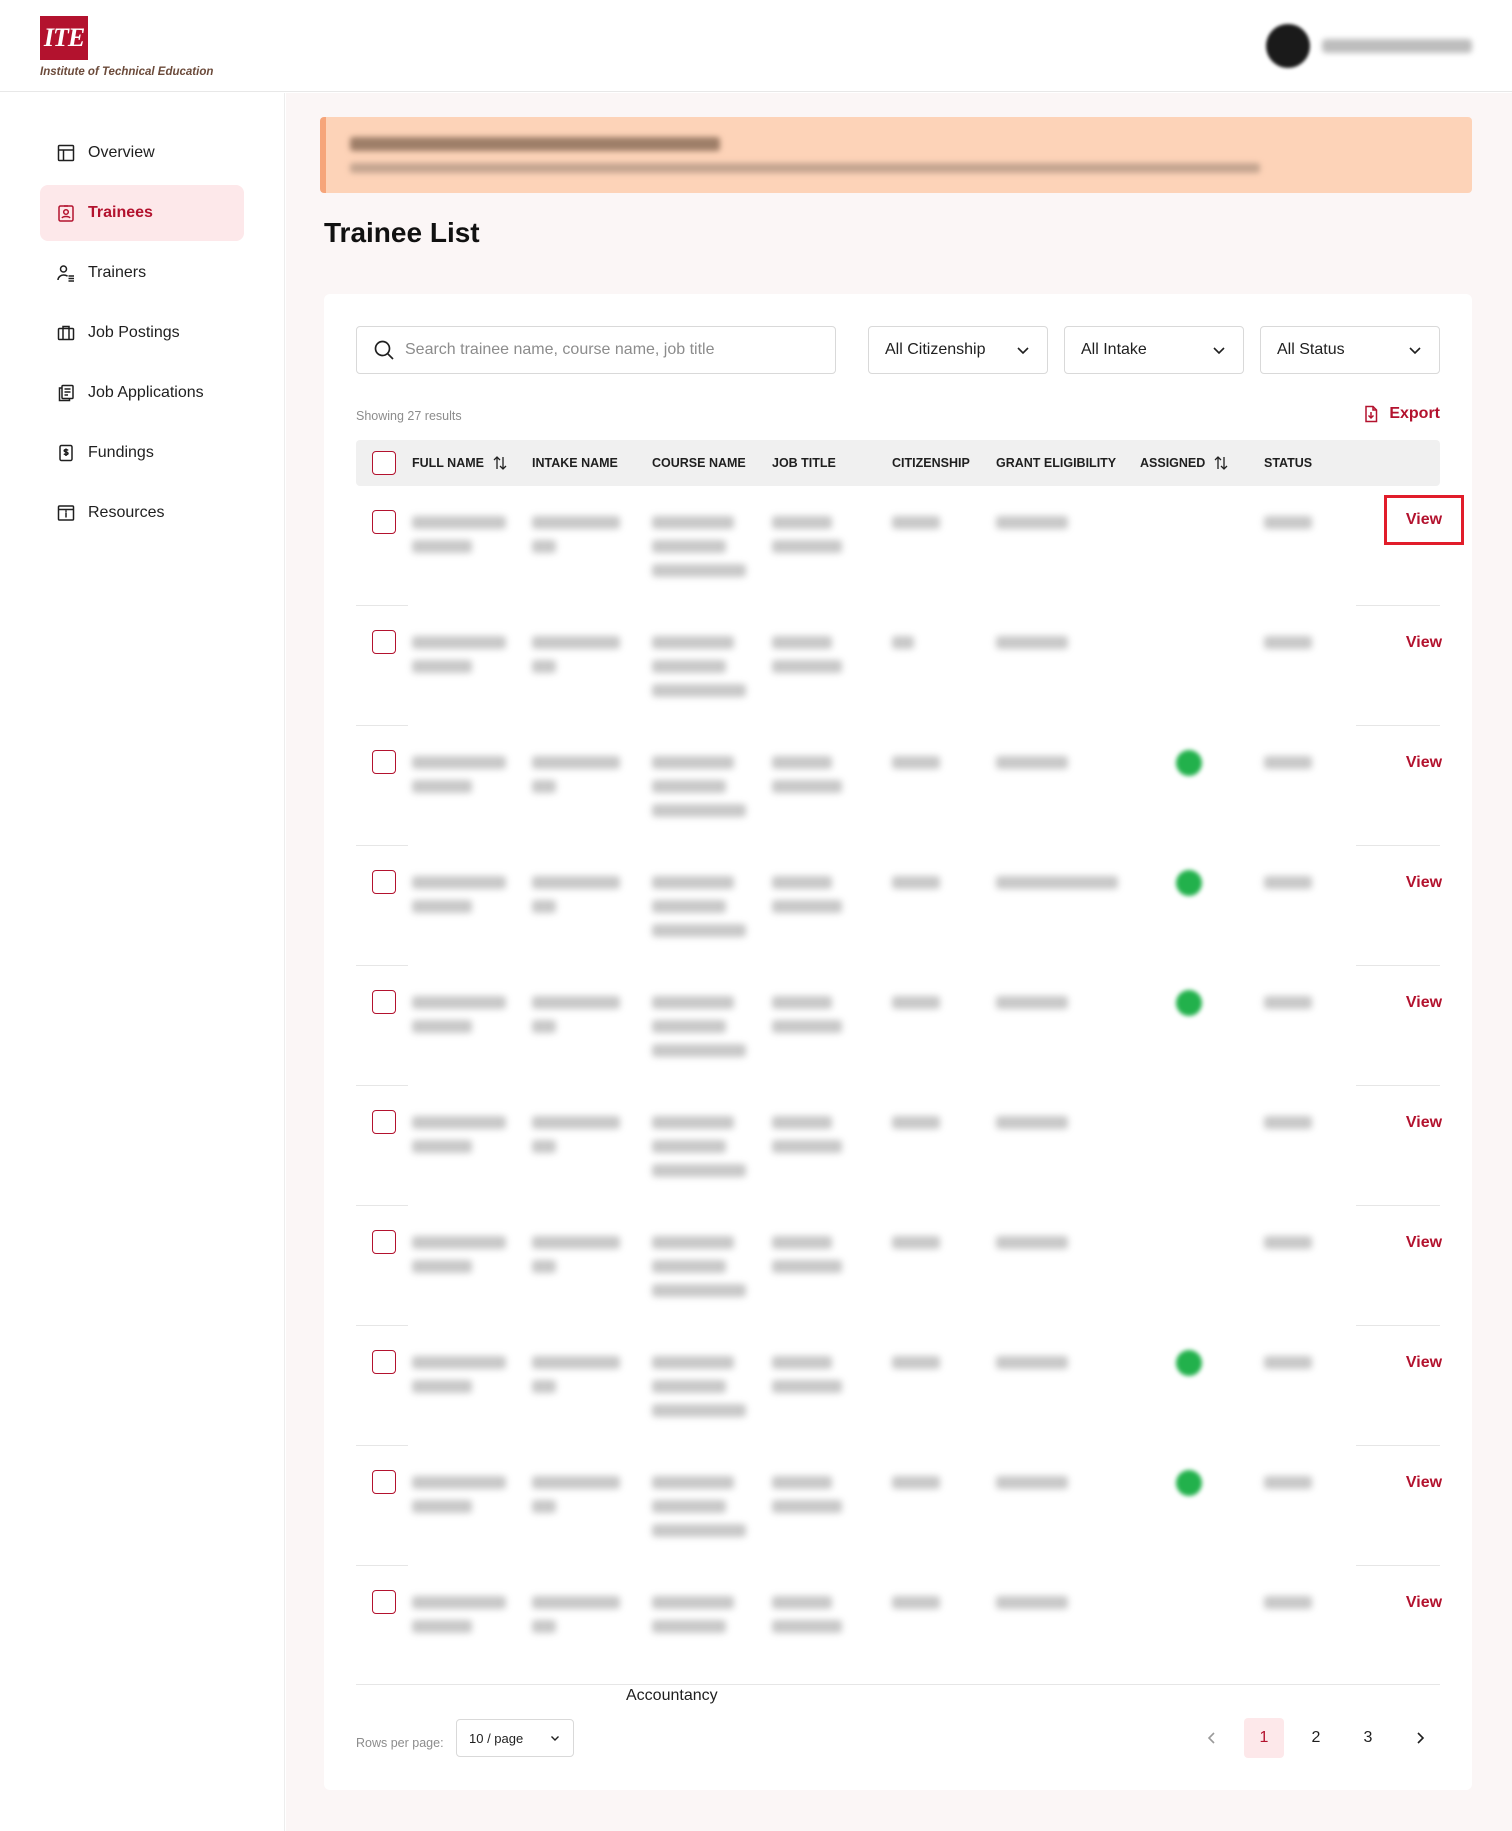  What do you see at coordinates (1264, 1738) in the screenshot?
I see `page-1-button: 1` at bounding box center [1264, 1738].